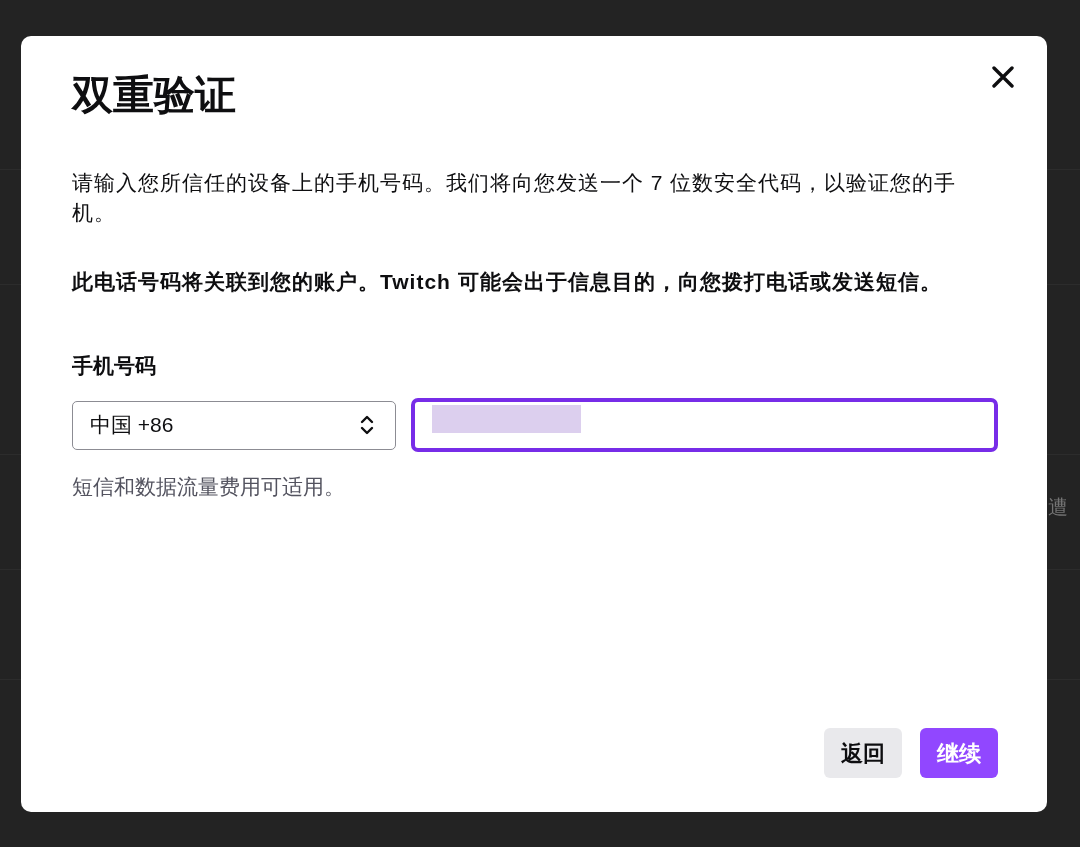  What do you see at coordinates (154, 95) in the screenshot?
I see `dialog-title: 双重验证` at bounding box center [154, 95].